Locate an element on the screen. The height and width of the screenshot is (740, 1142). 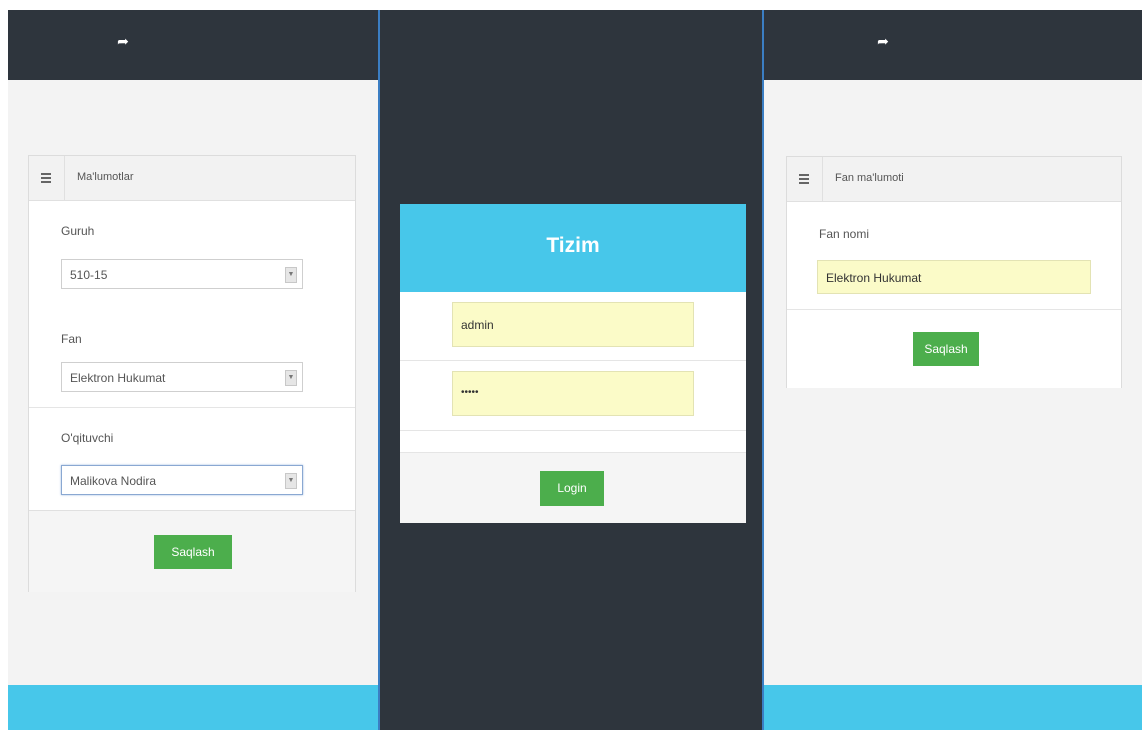
card-title: Ma'lumotlar is located at coordinates (105, 177).